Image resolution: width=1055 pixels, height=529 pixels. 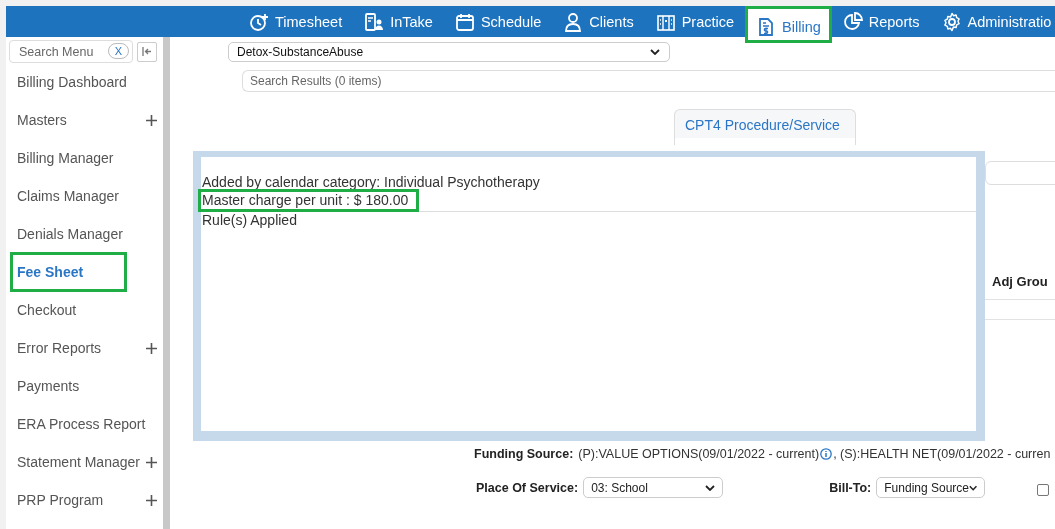 What do you see at coordinates (449, 52) in the screenshot?
I see `program-dropdown: Detox-SubstanceAbuse` at bounding box center [449, 52].